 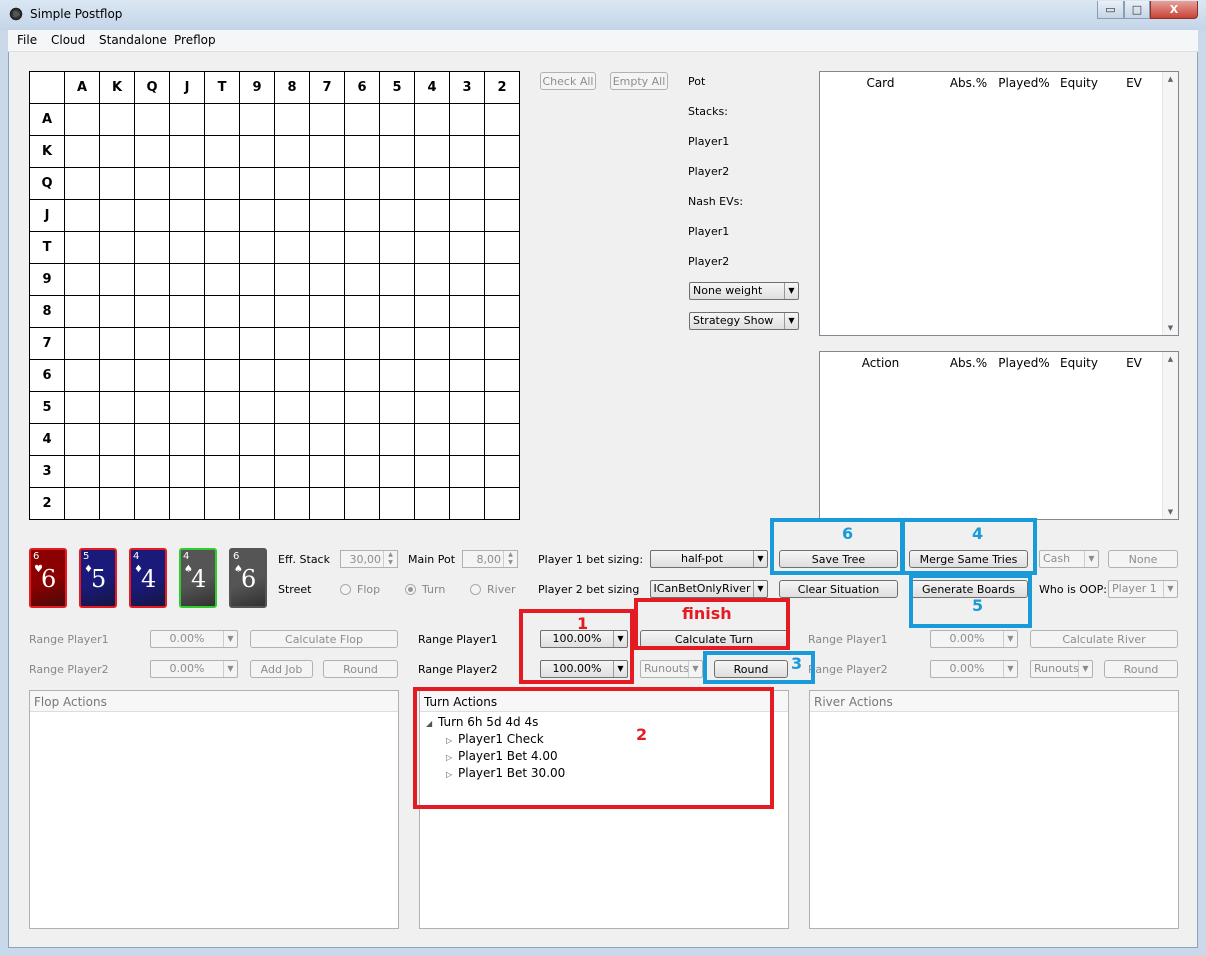 I want to click on spin-arrows-icon: ▲ ▼, so click(x=390, y=559).